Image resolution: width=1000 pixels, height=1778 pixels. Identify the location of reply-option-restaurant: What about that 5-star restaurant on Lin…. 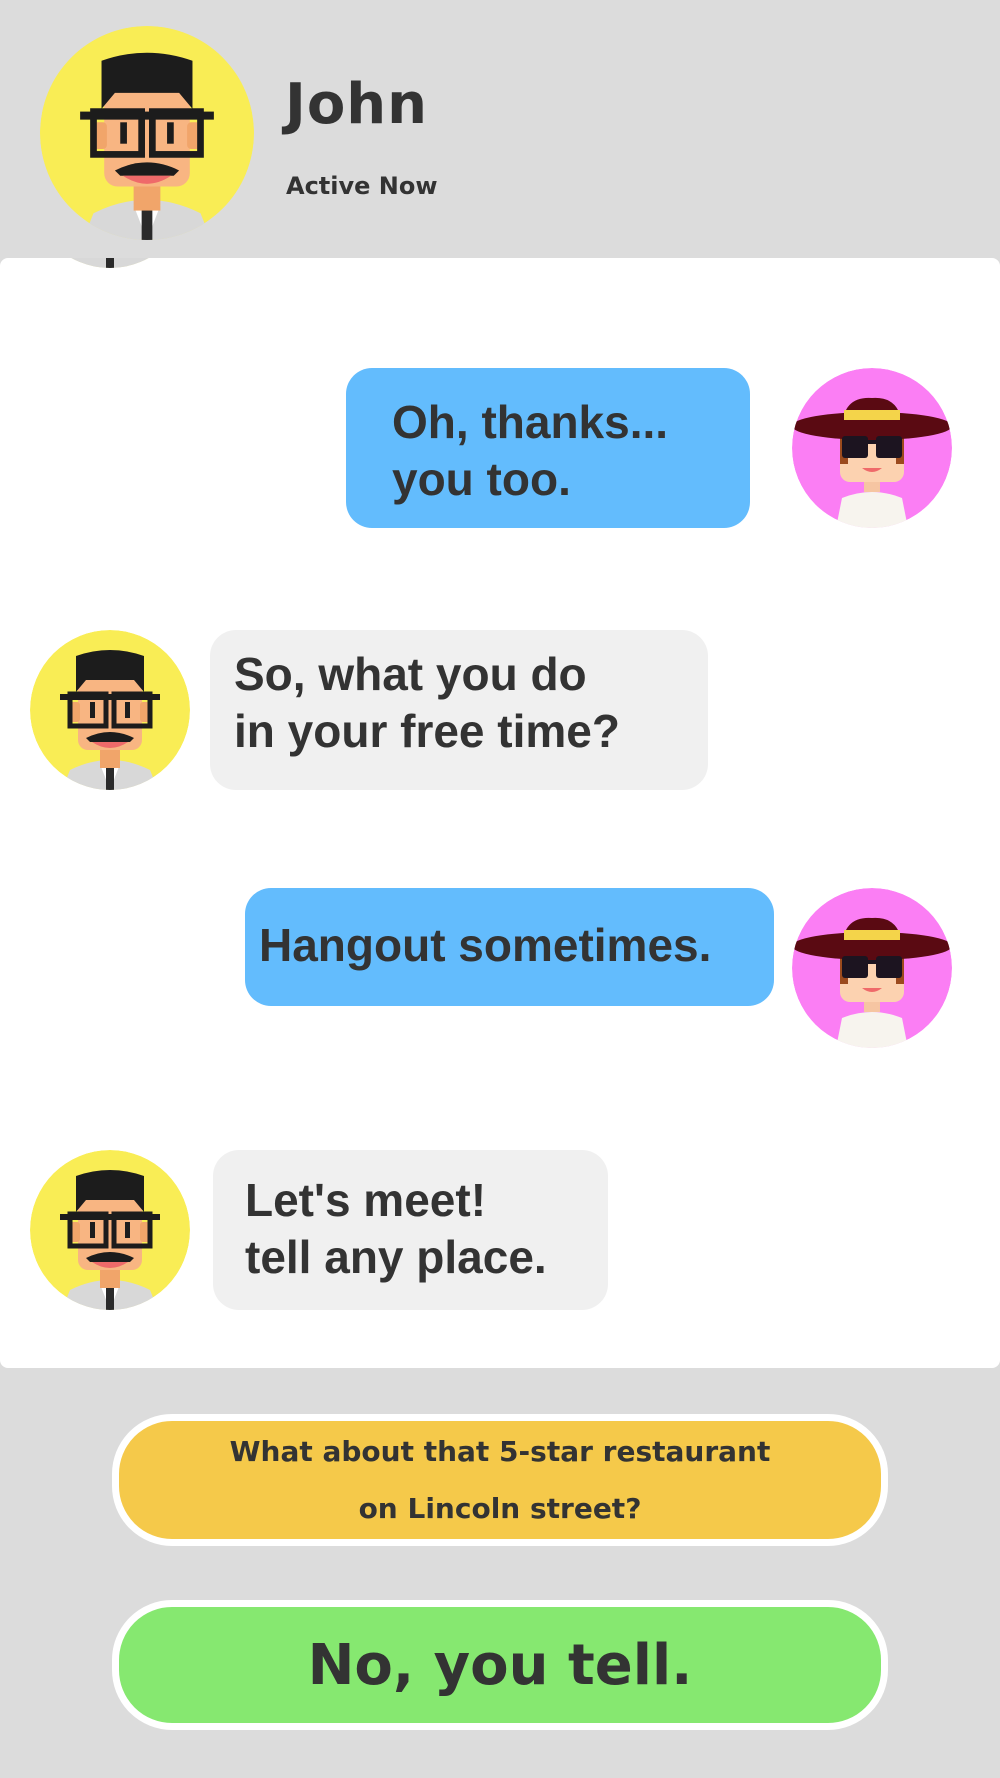
(500, 1480).